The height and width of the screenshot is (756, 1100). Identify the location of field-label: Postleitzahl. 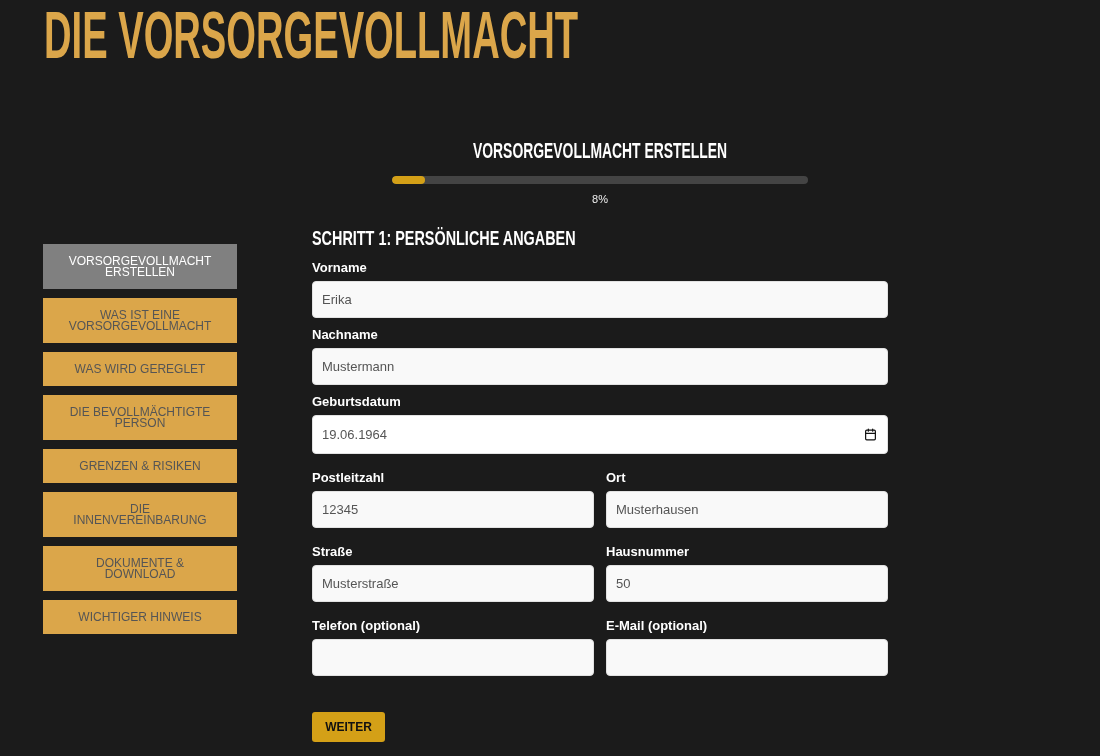
(348, 478).